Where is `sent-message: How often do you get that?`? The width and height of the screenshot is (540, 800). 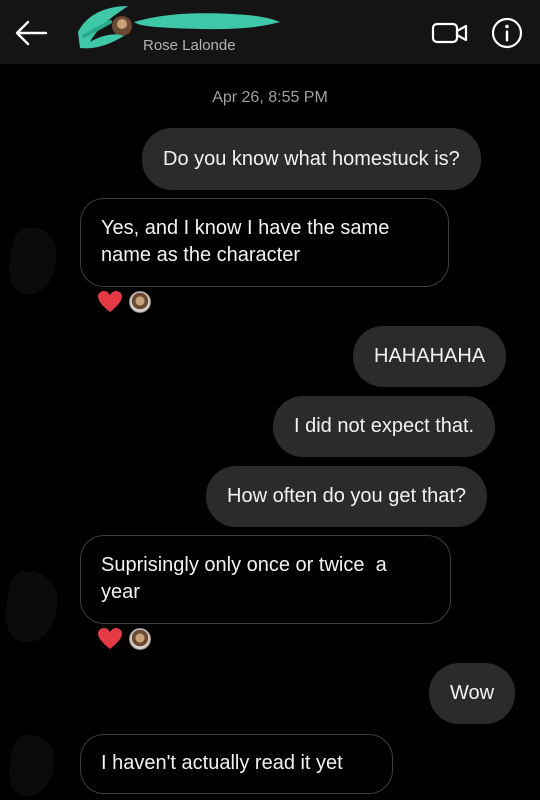
sent-message: How often do you get that? is located at coordinates (347, 496).